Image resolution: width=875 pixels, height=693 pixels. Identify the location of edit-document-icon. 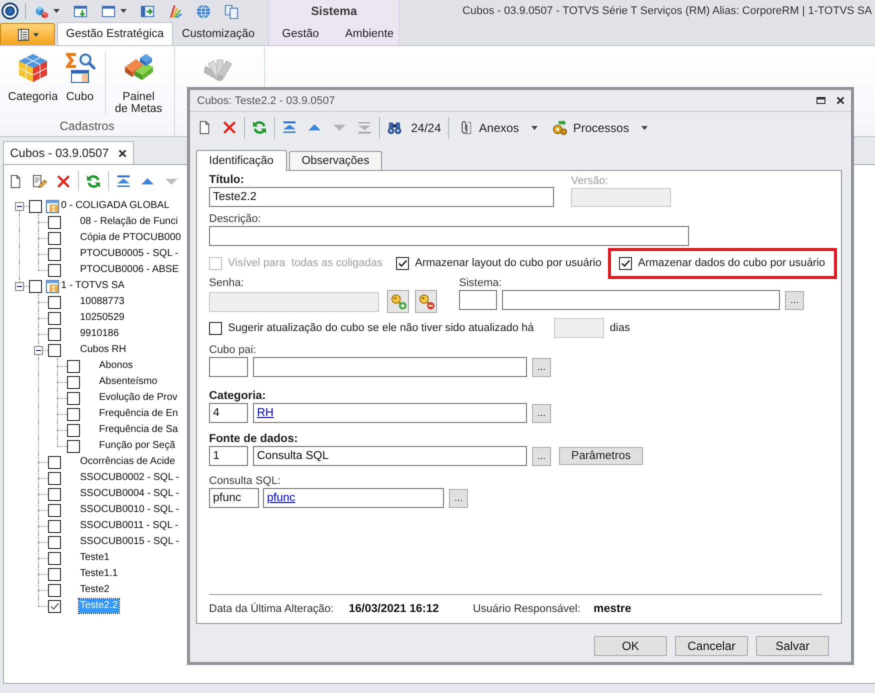
(39, 181).